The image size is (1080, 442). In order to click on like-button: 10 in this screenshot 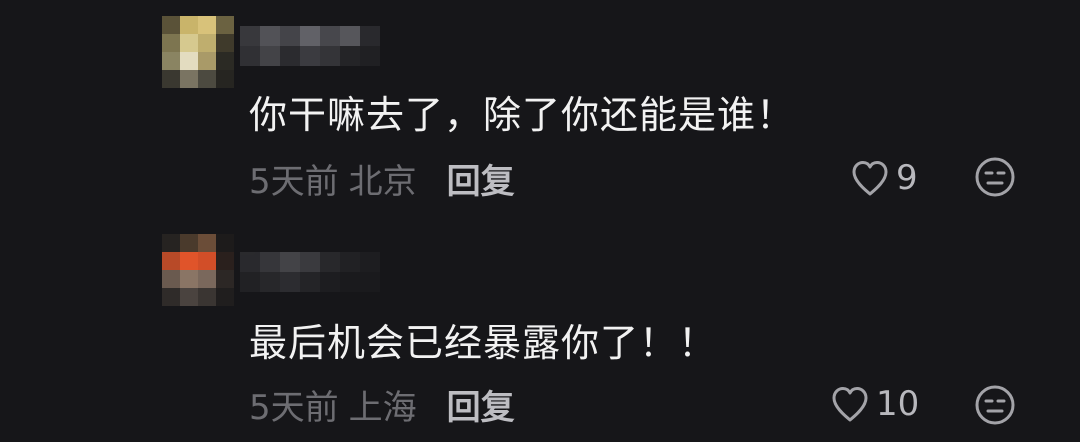, I will do `click(874, 404)`.